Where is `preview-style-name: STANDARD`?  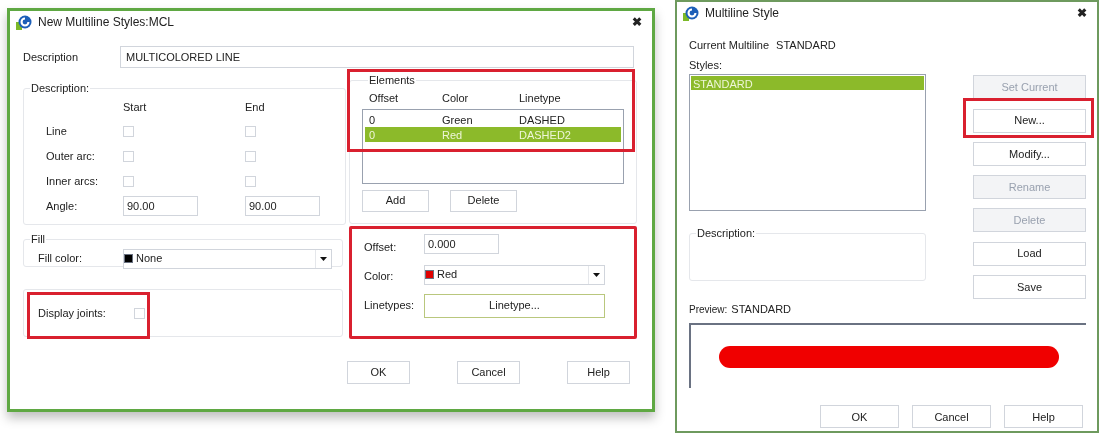
preview-style-name: STANDARD is located at coordinates (761, 309).